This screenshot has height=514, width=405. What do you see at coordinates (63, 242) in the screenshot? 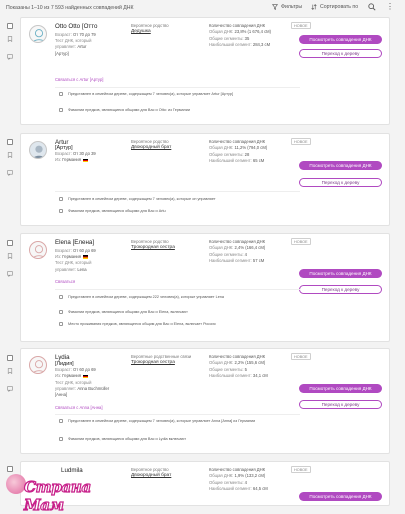
I see `match-name-text: Elena` at bounding box center [63, 242].